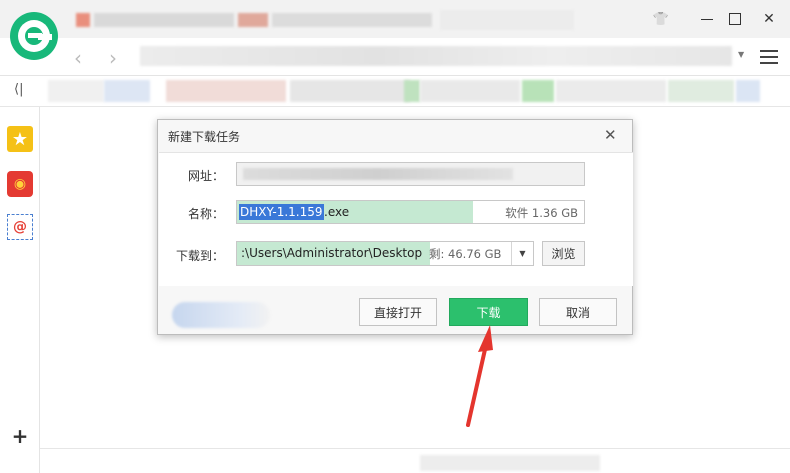 Image resolution: width=790 pixels, height=473 pixels. I want to click on open-directly-button: 直接打开, so click(398, 312).